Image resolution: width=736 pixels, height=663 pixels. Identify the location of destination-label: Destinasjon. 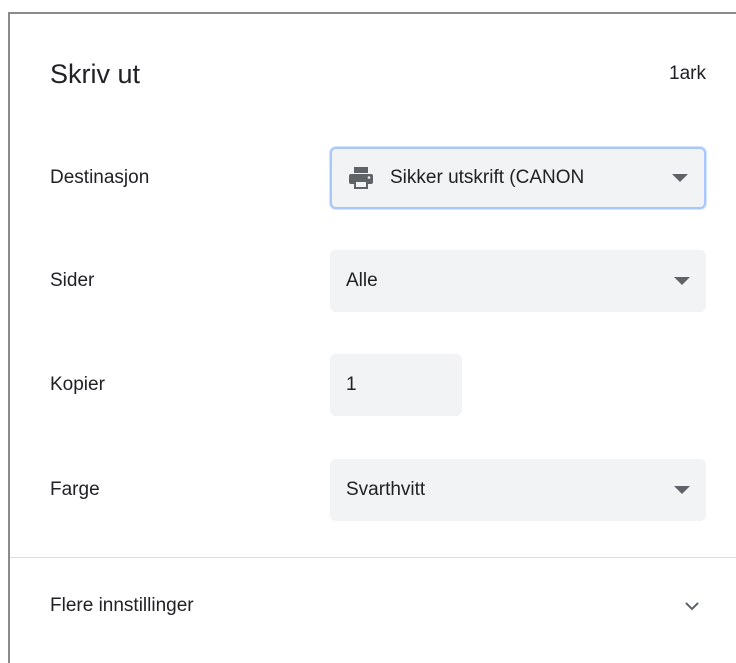
(100, 177).